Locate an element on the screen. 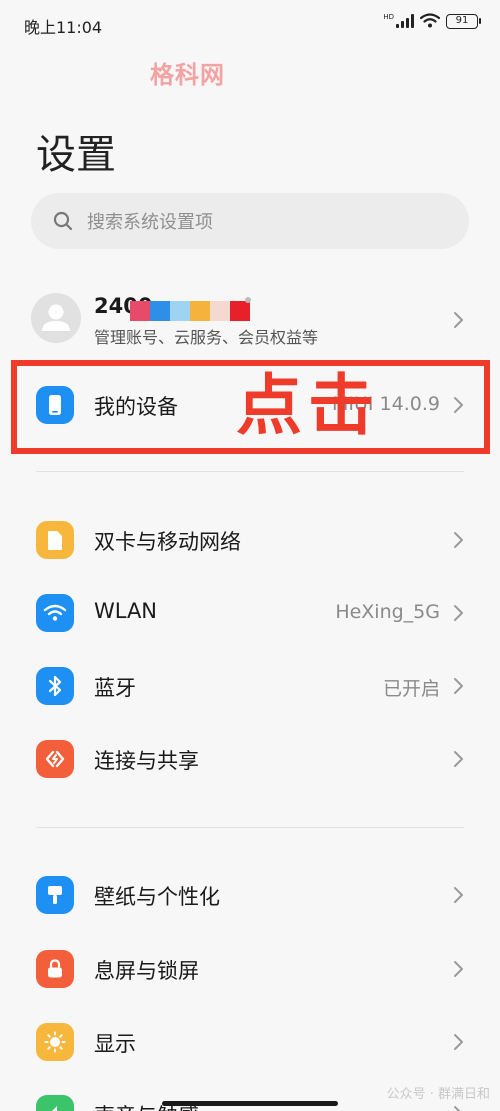 Image resolution: width=500 pixels, height=1111 pixels. wlan-label: WLAN is located at coordinates (126, 611).